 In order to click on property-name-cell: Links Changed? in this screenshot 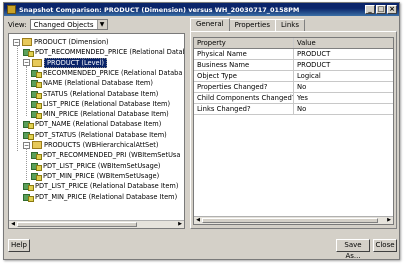, I will do `click(244, 109)`.